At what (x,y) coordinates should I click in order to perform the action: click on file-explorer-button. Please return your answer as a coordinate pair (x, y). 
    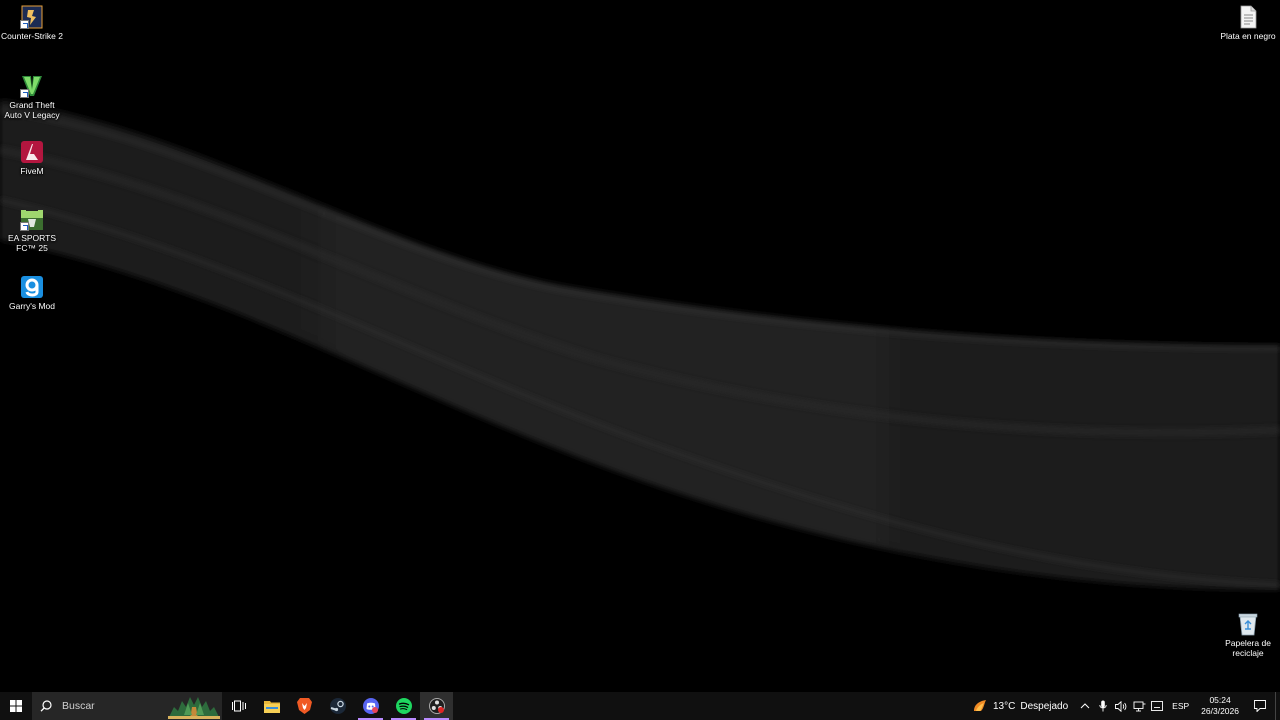
    Looking at the image, I should click on (271, 706).